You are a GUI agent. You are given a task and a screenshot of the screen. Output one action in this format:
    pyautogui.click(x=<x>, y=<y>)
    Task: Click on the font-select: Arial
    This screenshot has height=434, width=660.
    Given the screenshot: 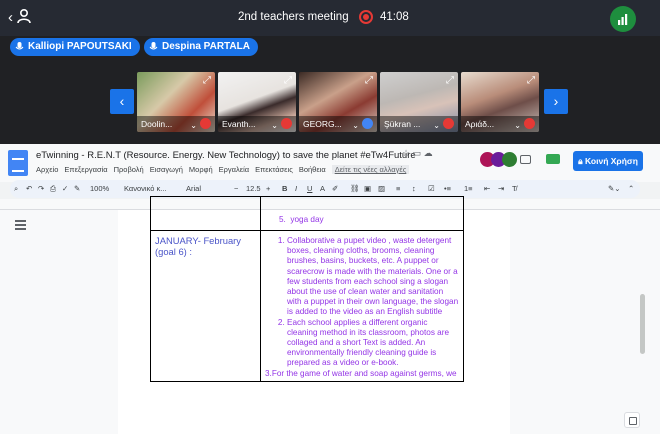 What is the action you would take?
    pyautogui.click(x=193, y=188)
    